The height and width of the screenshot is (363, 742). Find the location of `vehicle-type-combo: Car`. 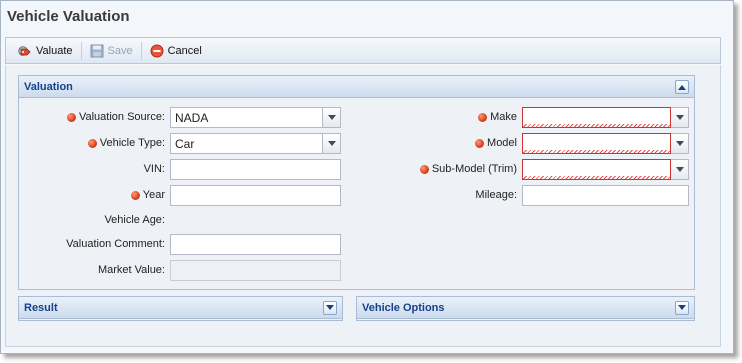

vehicle-type-combo: Car is located at coordinates (246, 143).